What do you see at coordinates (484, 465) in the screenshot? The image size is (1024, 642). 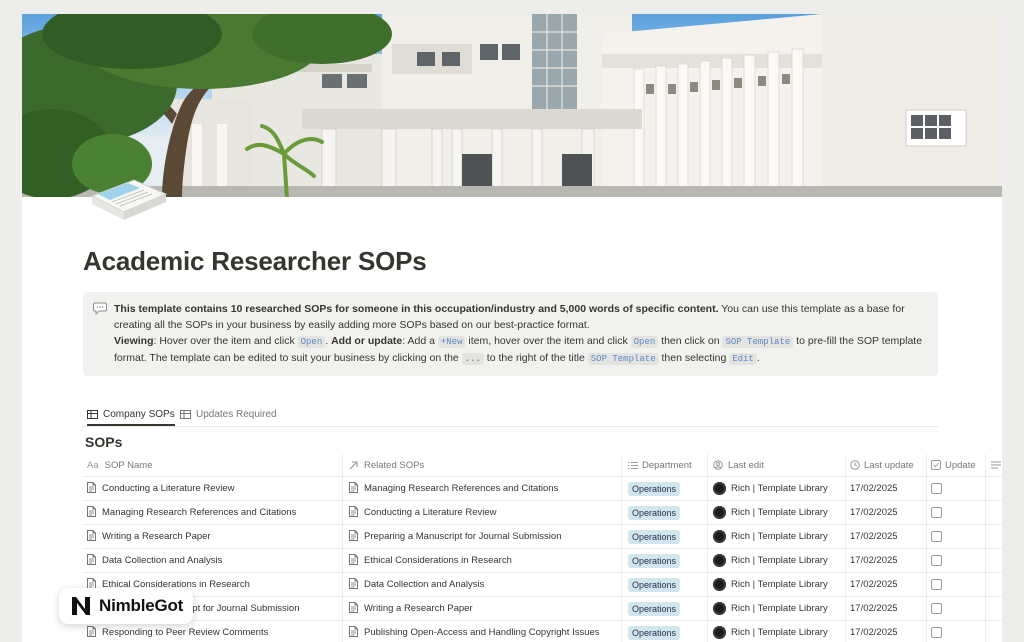 I see `column-header-related: Related SOPs` at bounding box center [484, 465].